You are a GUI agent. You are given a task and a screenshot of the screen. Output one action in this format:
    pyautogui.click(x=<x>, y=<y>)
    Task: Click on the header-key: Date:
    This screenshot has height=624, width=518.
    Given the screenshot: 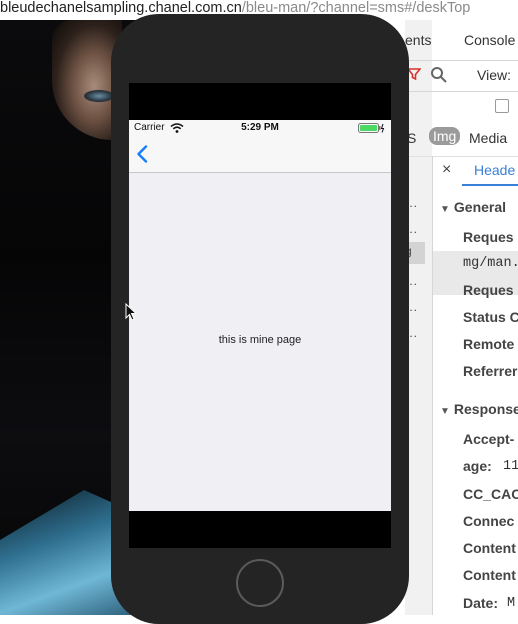 What is the action you would take?
    pyautogui.click(x=481, y=603)
    